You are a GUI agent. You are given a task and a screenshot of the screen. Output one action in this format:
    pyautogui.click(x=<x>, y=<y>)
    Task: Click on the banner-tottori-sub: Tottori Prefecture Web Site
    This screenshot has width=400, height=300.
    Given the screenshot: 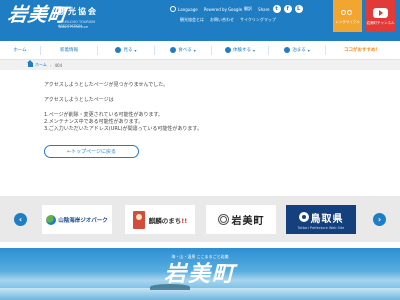 What is the action you would take?
    pyautogui.click(x=321, y=227)
    